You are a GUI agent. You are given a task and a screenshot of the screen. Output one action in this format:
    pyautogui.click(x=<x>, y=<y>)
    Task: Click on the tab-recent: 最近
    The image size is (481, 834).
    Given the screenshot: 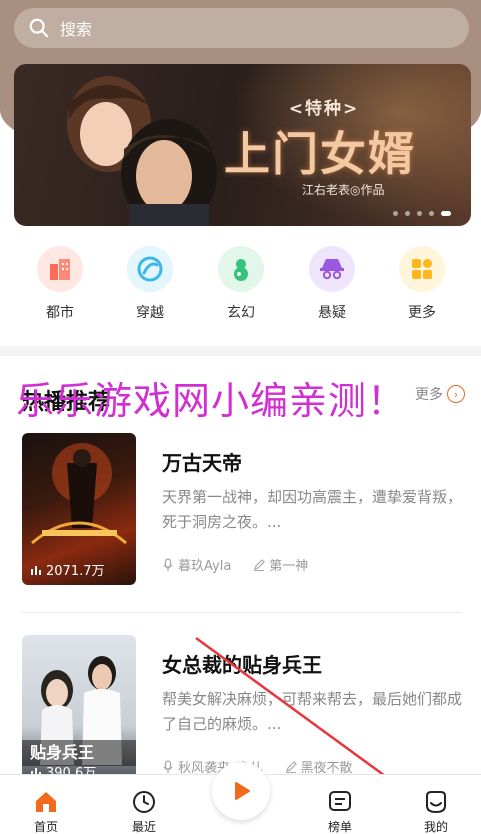 What is the action you would take?
    pyautogui.click(x=144, y=811)
    